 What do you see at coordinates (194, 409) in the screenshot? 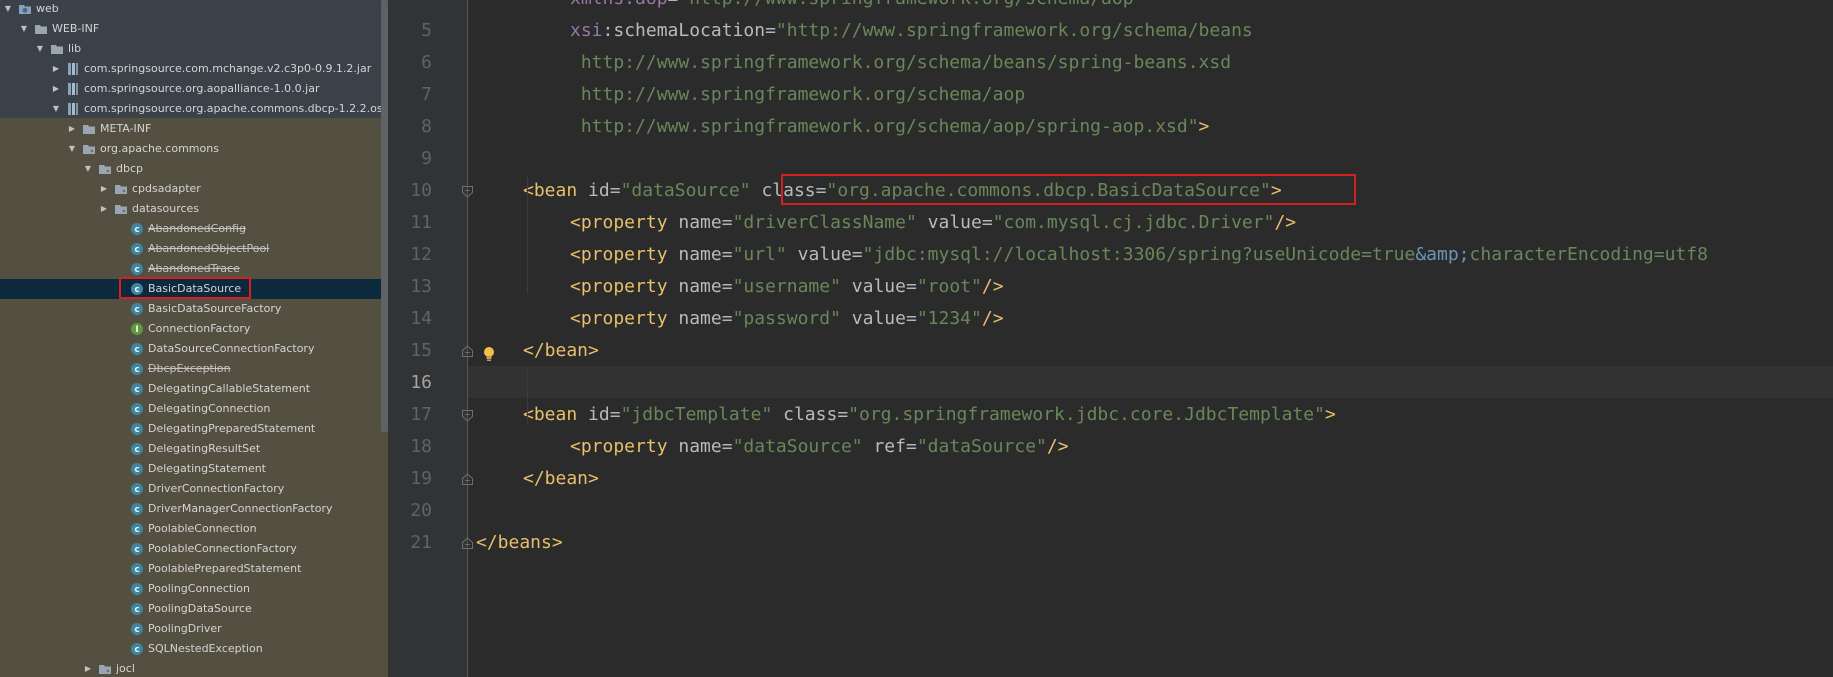
I see `tree-item: c DelegatingConnection` at bounding box center [194, 409].